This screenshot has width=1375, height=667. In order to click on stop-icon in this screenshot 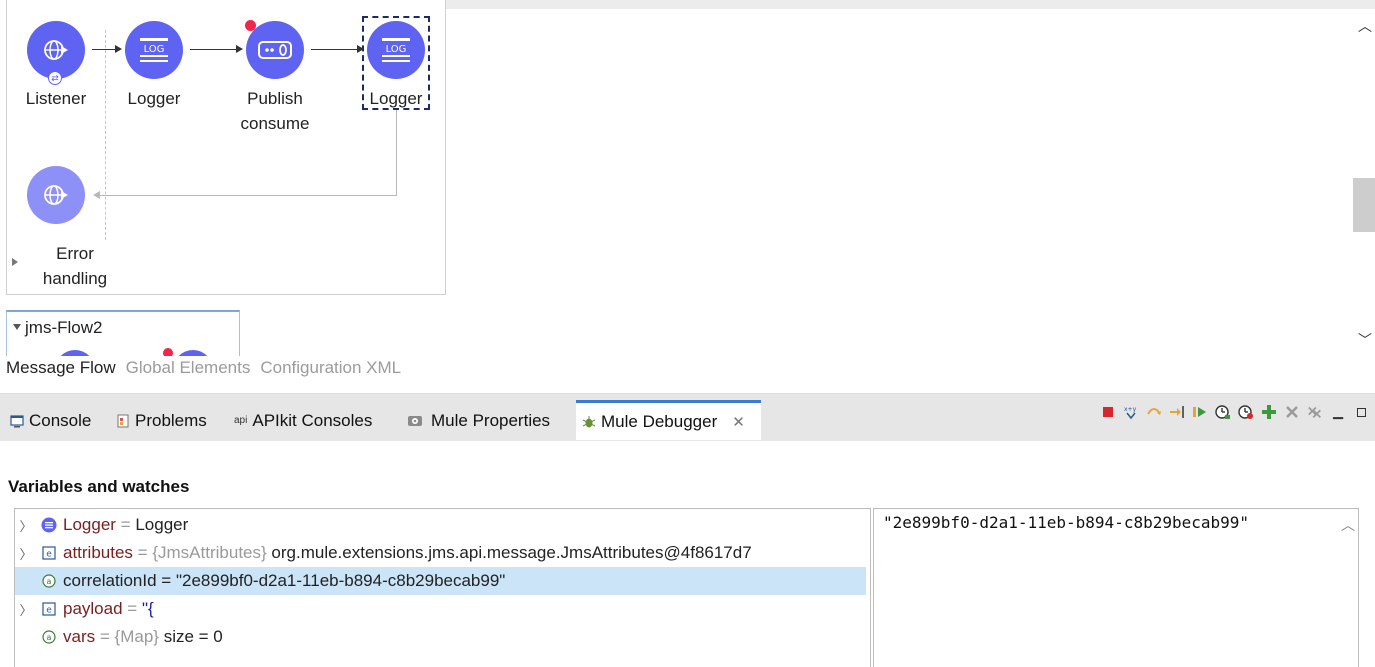, I will do `click(1108, 412)`.